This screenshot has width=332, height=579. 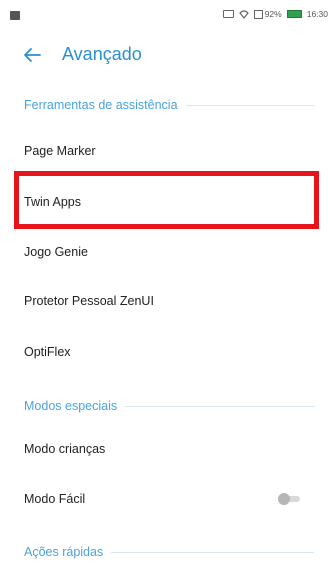 I want to click on section-header-label: Modos especiais, so click(x=71, y=406).